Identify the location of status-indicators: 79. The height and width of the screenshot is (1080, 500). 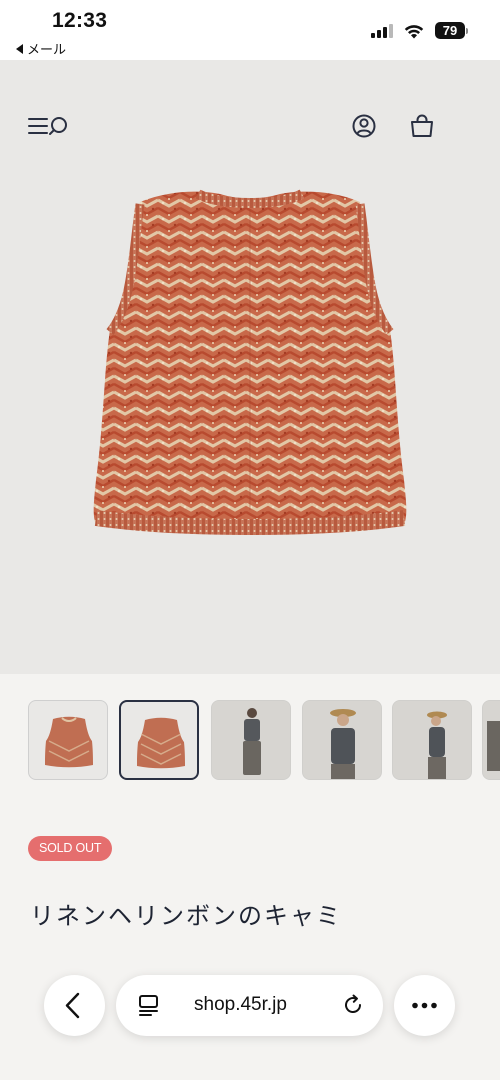
(419, 30).